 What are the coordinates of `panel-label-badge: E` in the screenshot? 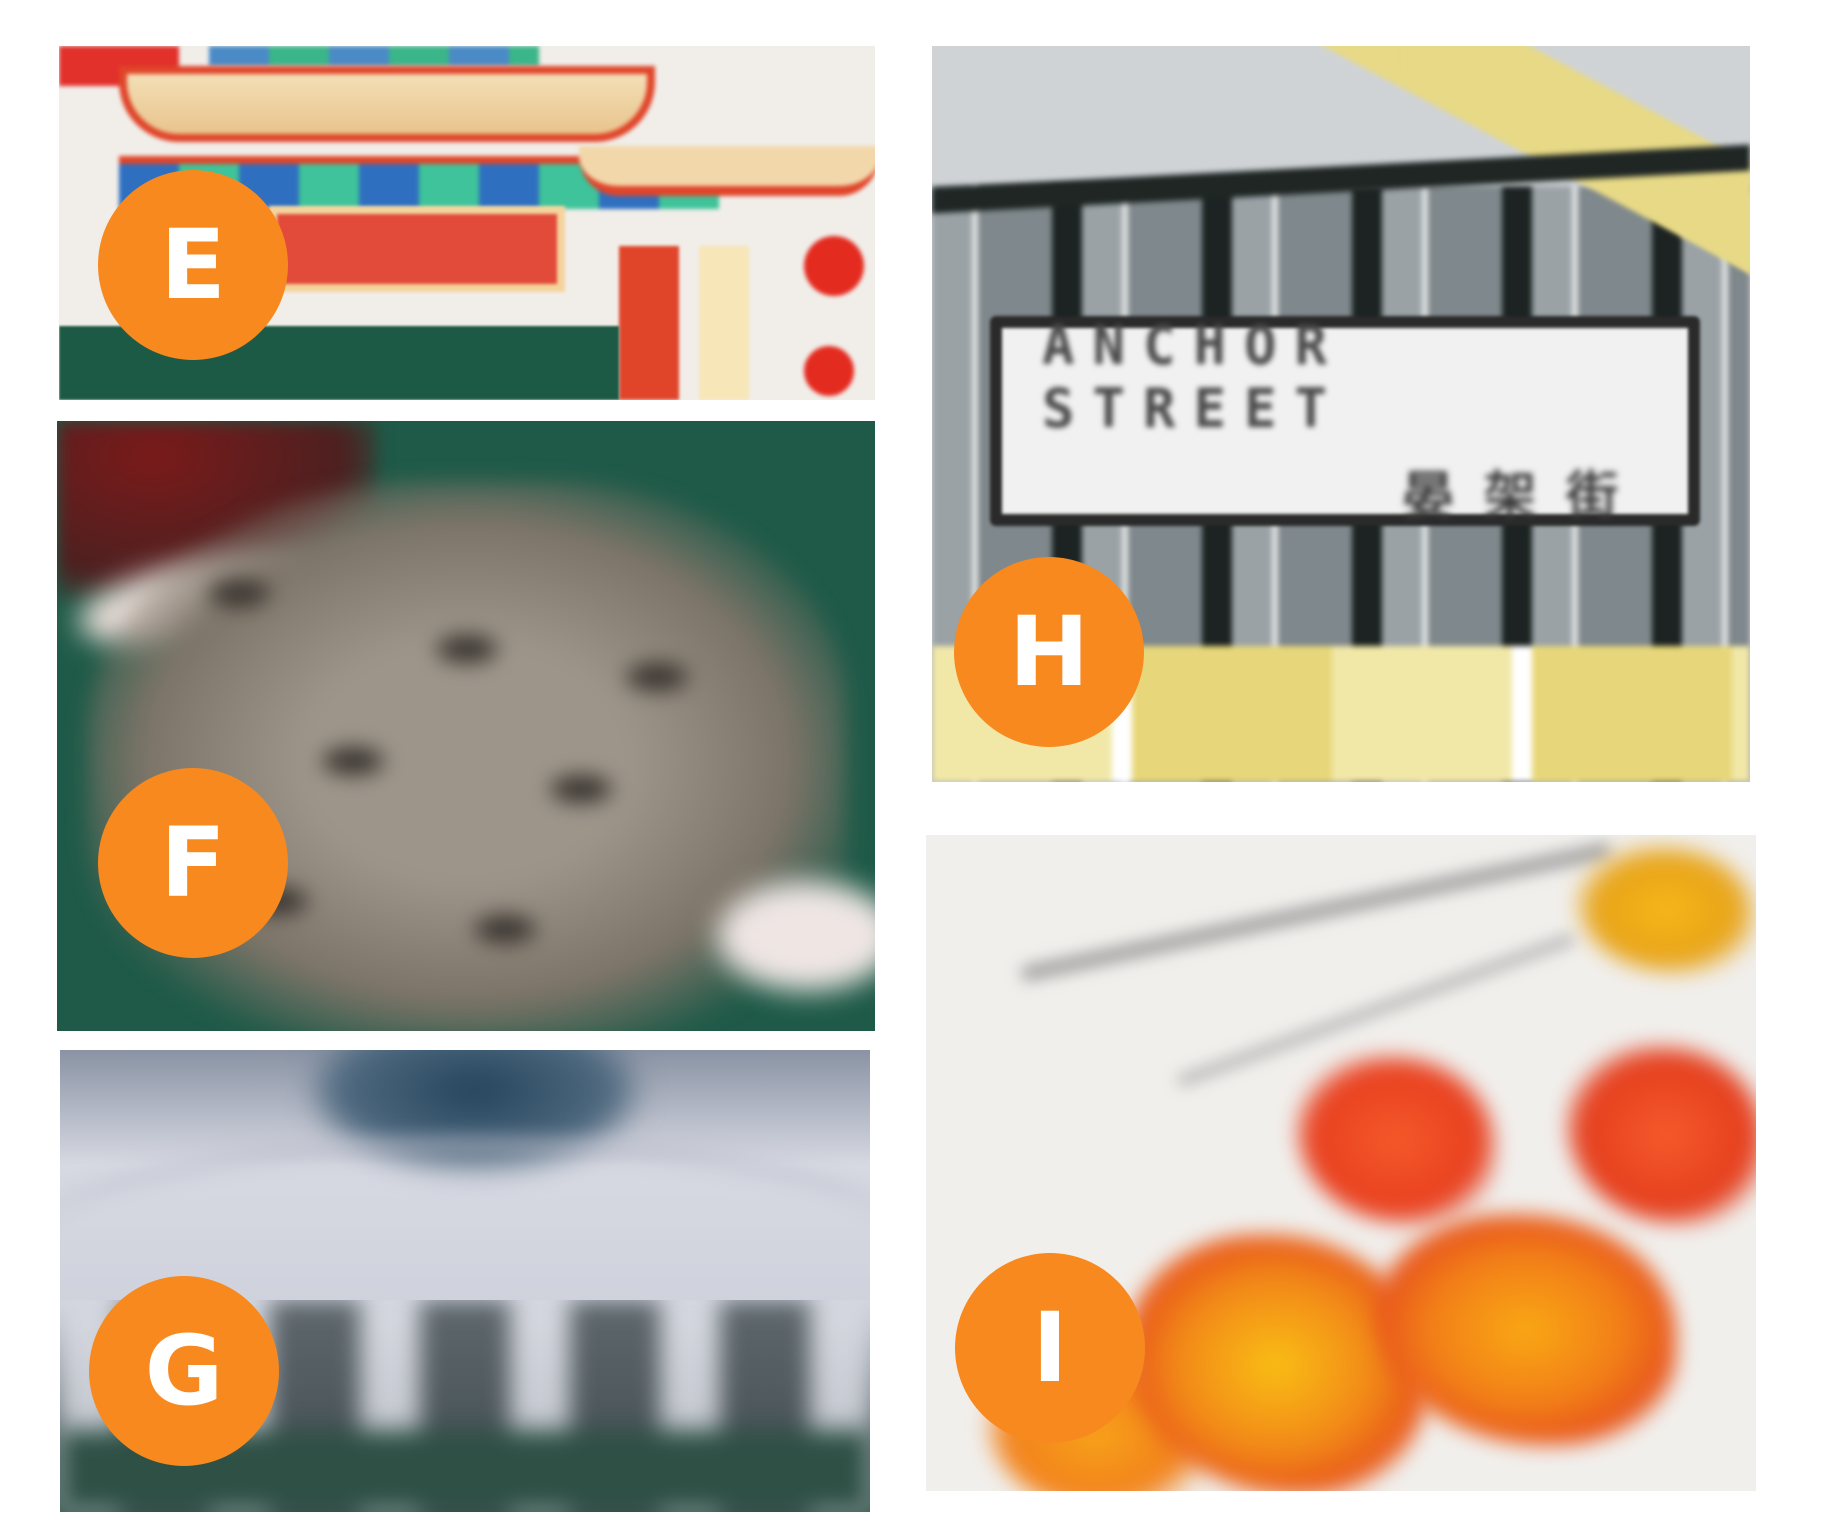 It's located at (193, 265).